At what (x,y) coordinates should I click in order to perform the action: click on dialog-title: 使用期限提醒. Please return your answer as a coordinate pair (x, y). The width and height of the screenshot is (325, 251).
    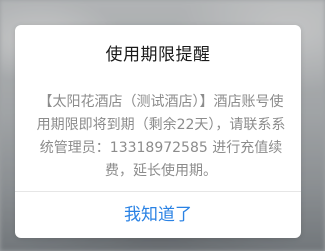
    Looking at the image, I should click on (158, 55).